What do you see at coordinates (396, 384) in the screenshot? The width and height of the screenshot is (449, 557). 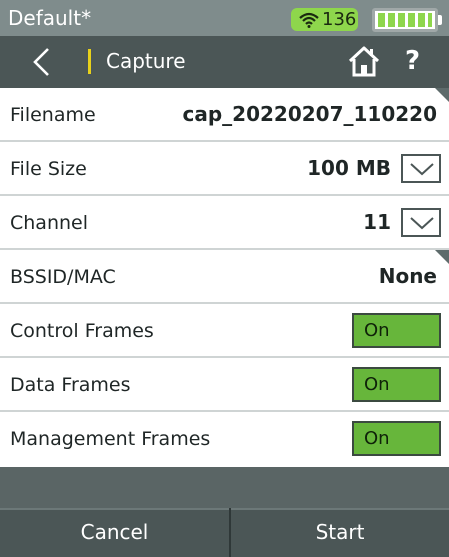 I see `data-frames-toggle: On` at bounding box center [396, 384].